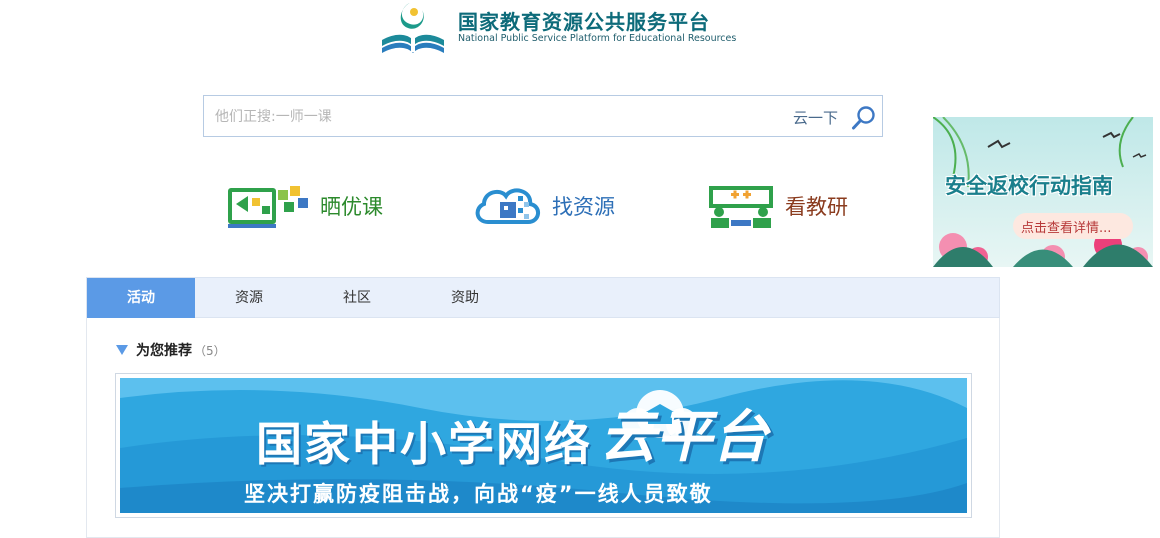 This screenshot has height=538, width=1160. Describe the element at coordinates (684, 437) in the screenshot. I see `banner-cloud-text: 云平台` at that location.